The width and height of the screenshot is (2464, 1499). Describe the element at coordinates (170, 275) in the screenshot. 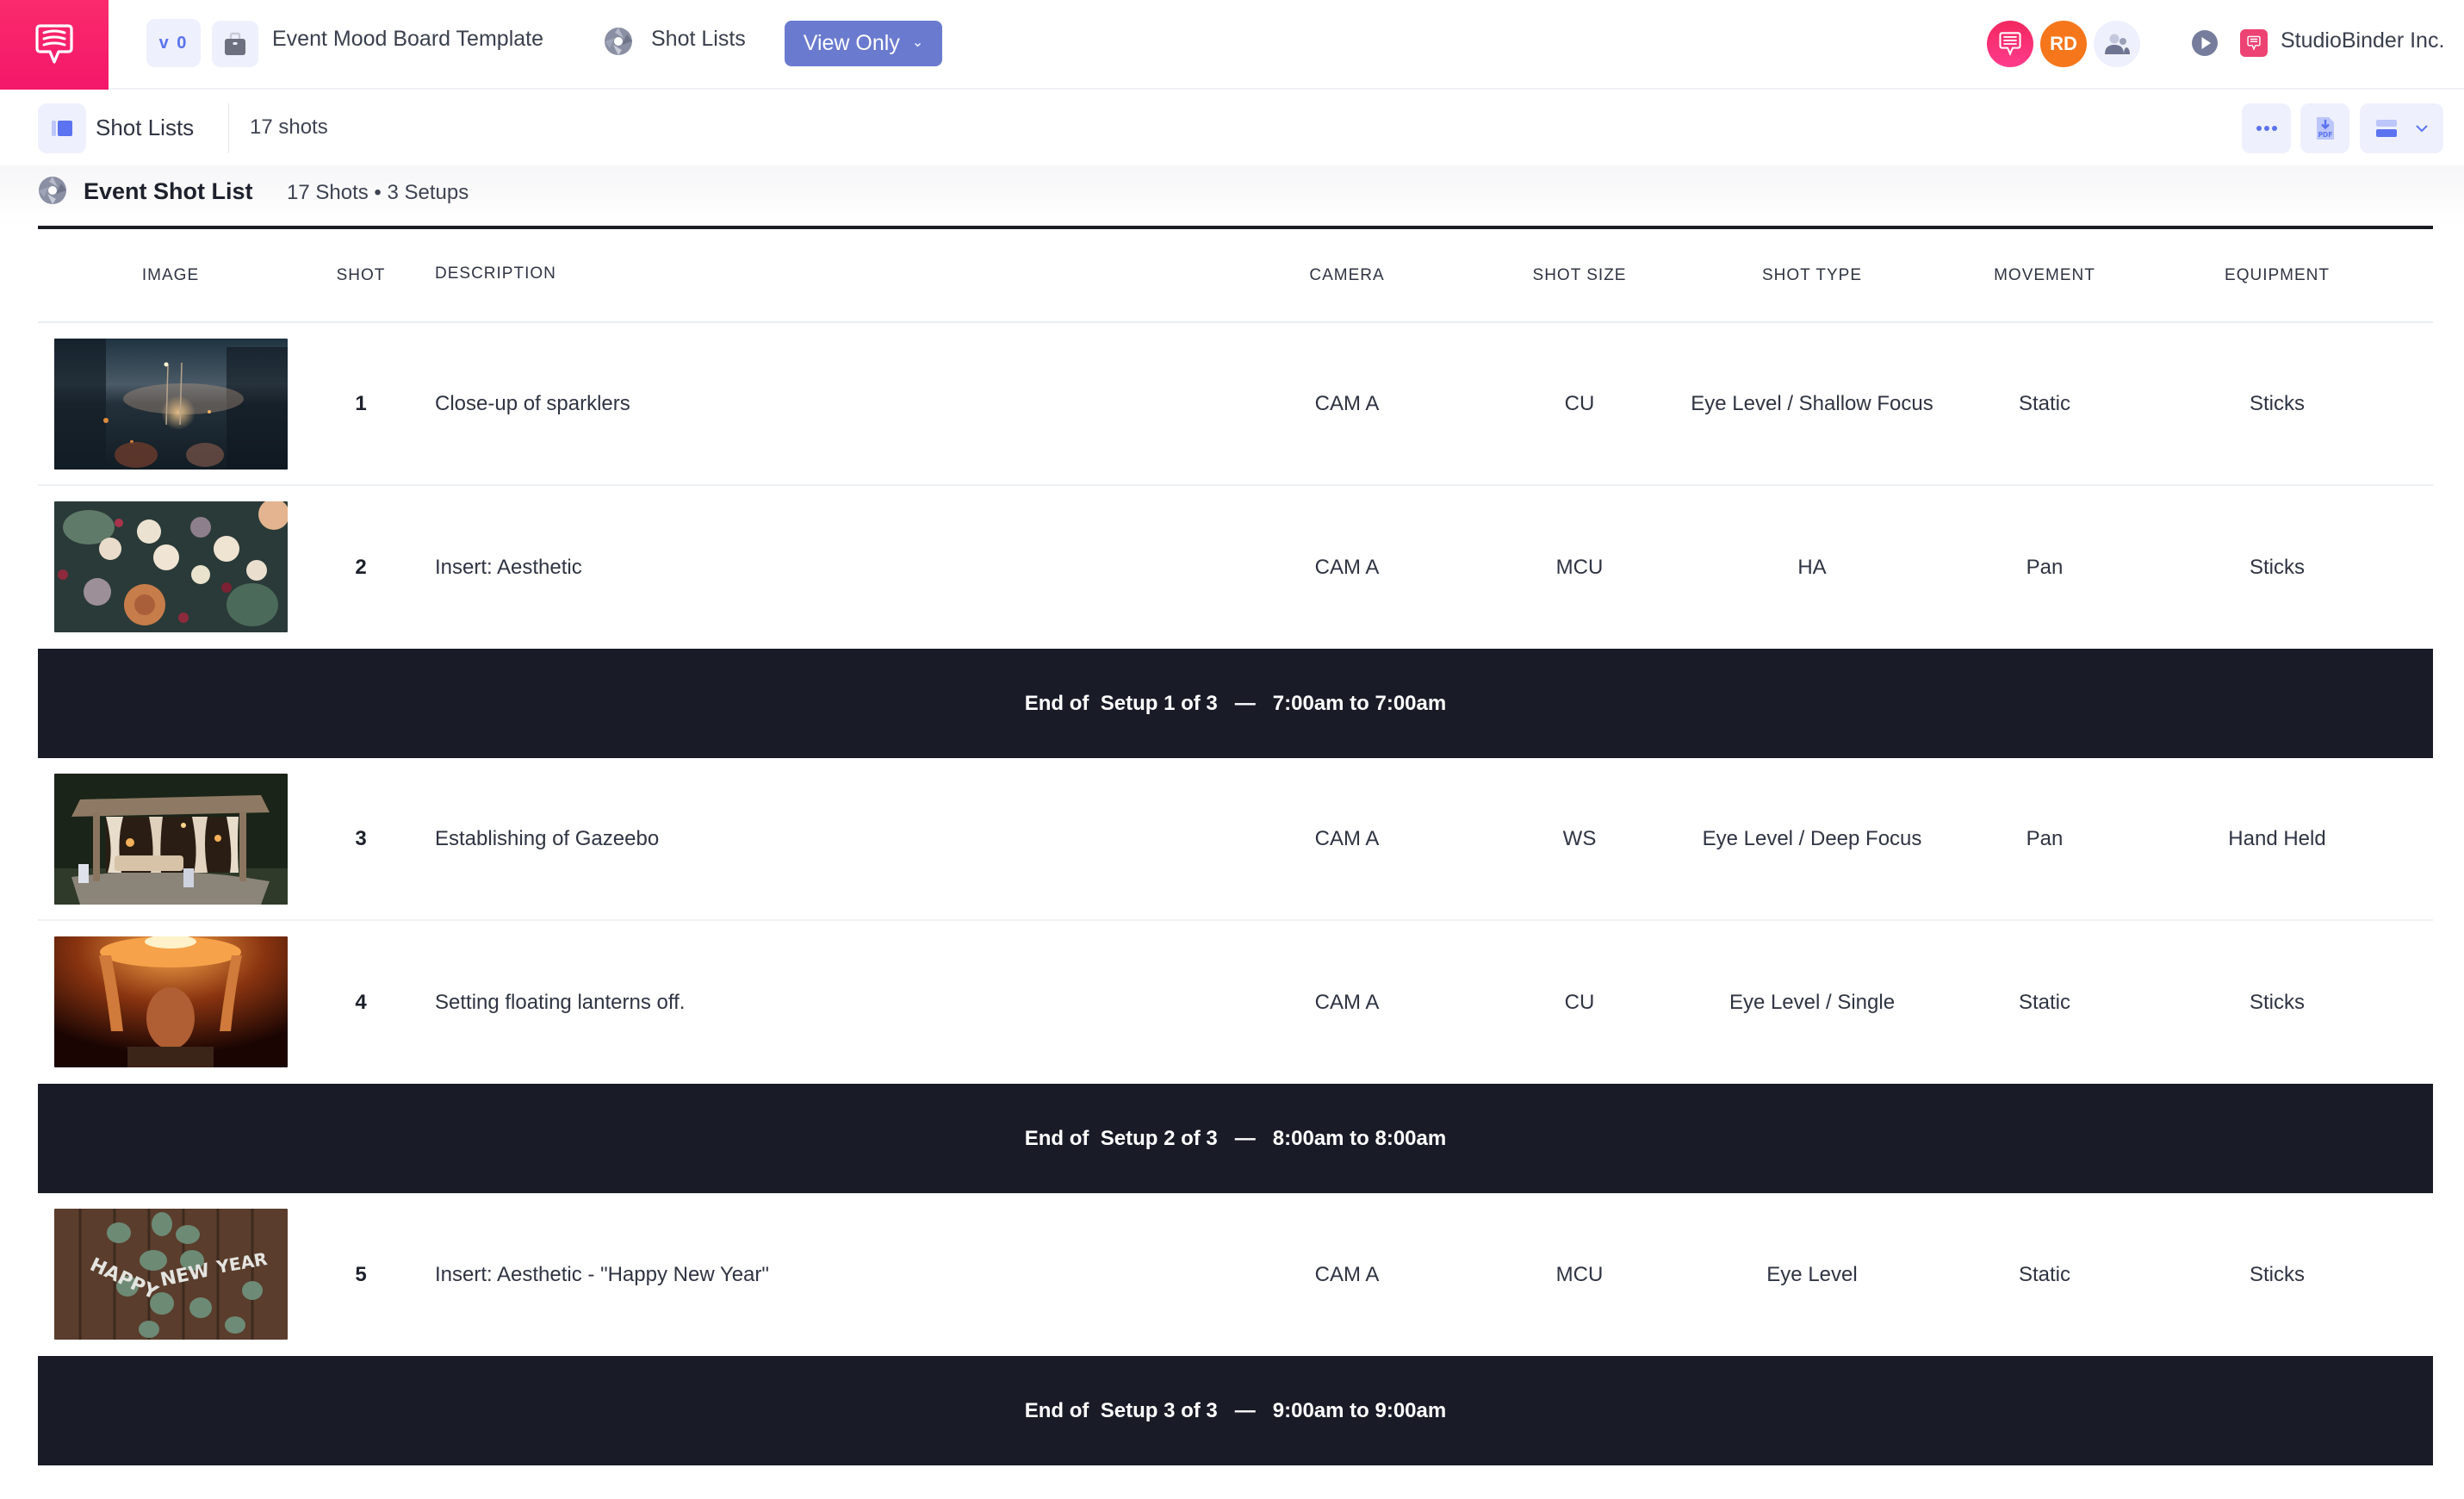

I see `column-header-image: IMAGE` at that location.